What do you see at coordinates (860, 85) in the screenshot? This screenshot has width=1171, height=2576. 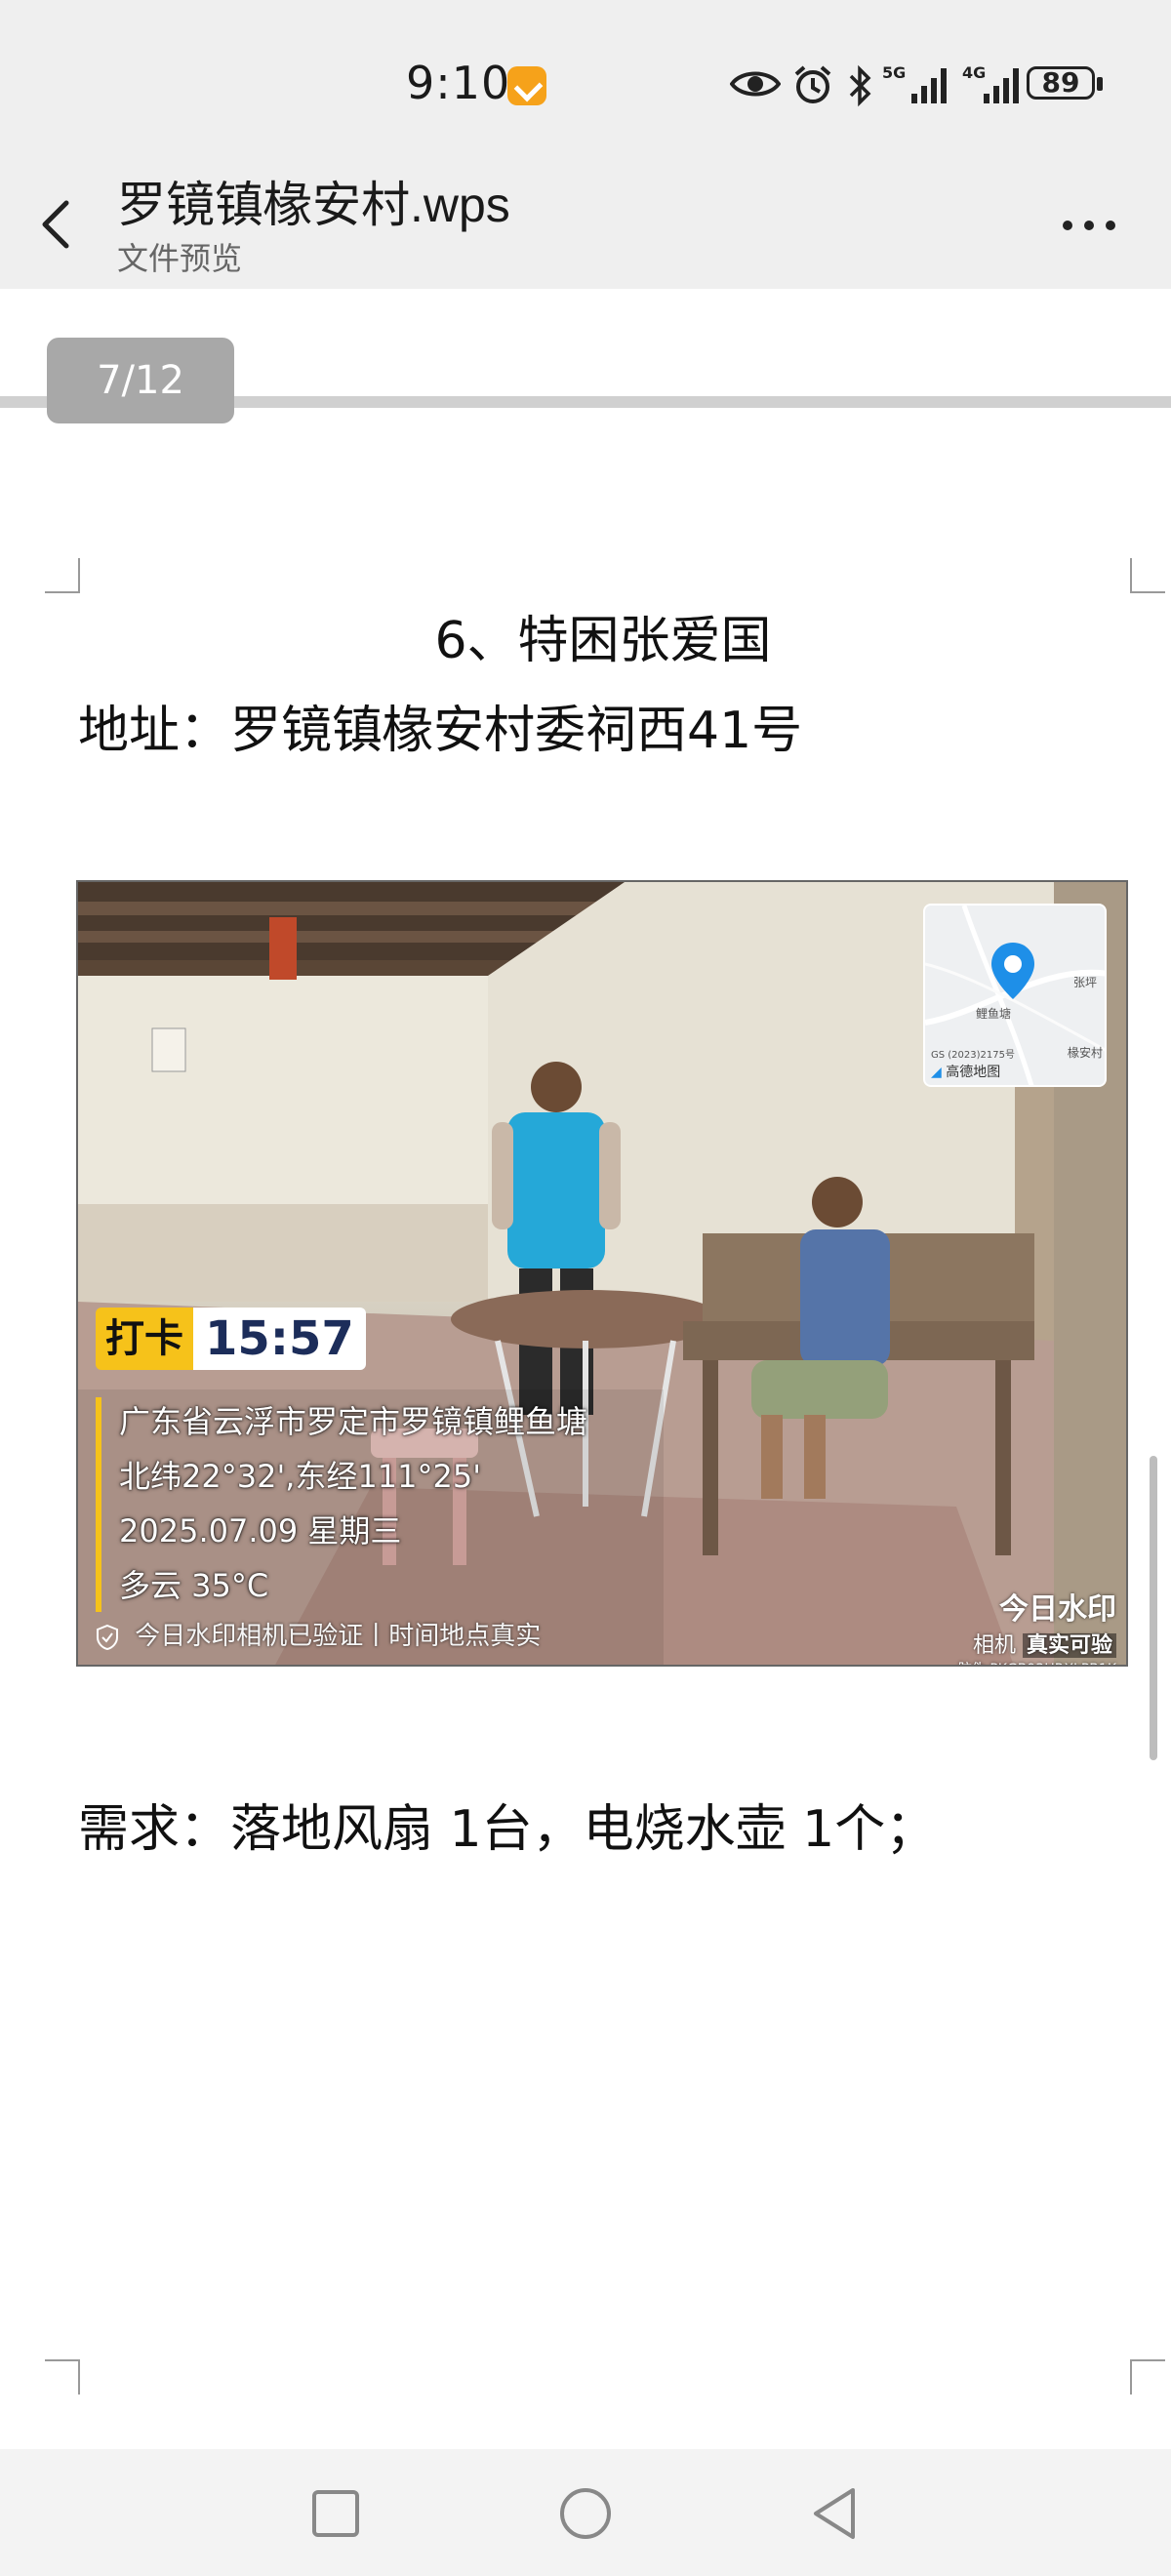 I see `bluetooth-icon` at bounding box center [860, 85].